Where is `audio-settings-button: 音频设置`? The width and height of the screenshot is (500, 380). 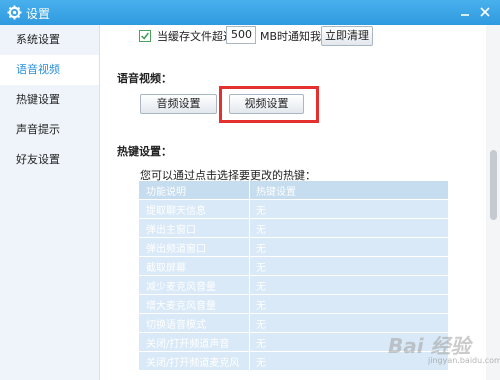 audio-settings-button: 音频设置 is located at coordinates (178, 104).